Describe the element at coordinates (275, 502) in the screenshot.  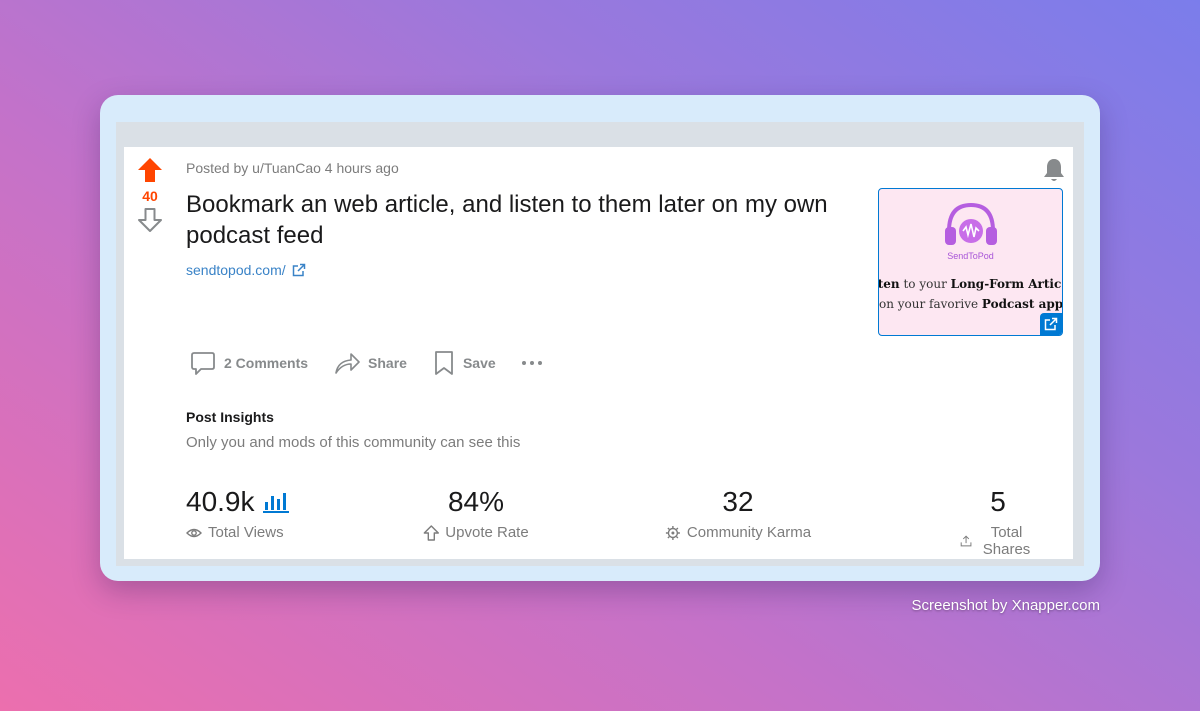
I see `bar-chart-icon` at that location.